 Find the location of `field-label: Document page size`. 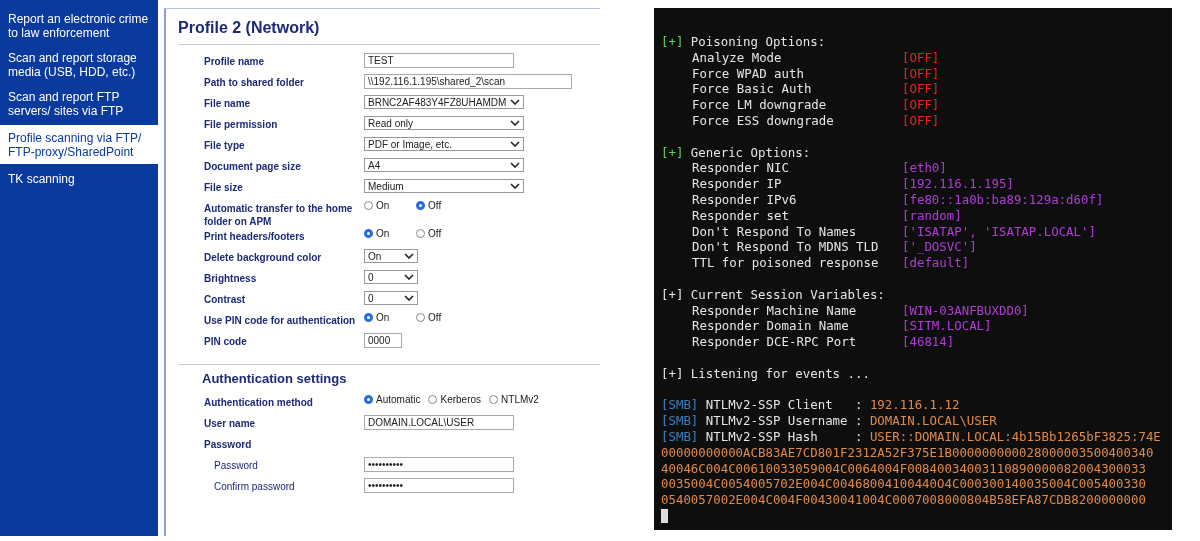

field-label: Document page size is located at coordinates (253, 166).